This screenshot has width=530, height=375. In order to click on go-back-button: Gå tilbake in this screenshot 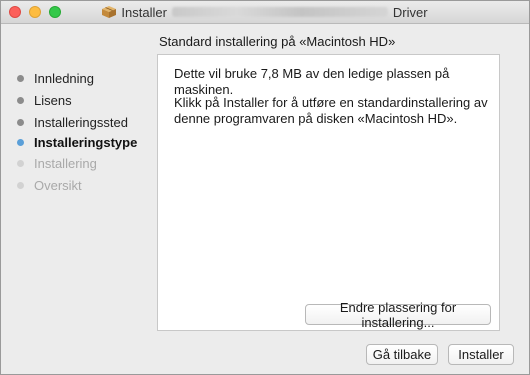, I will do `click(402, 354)`.